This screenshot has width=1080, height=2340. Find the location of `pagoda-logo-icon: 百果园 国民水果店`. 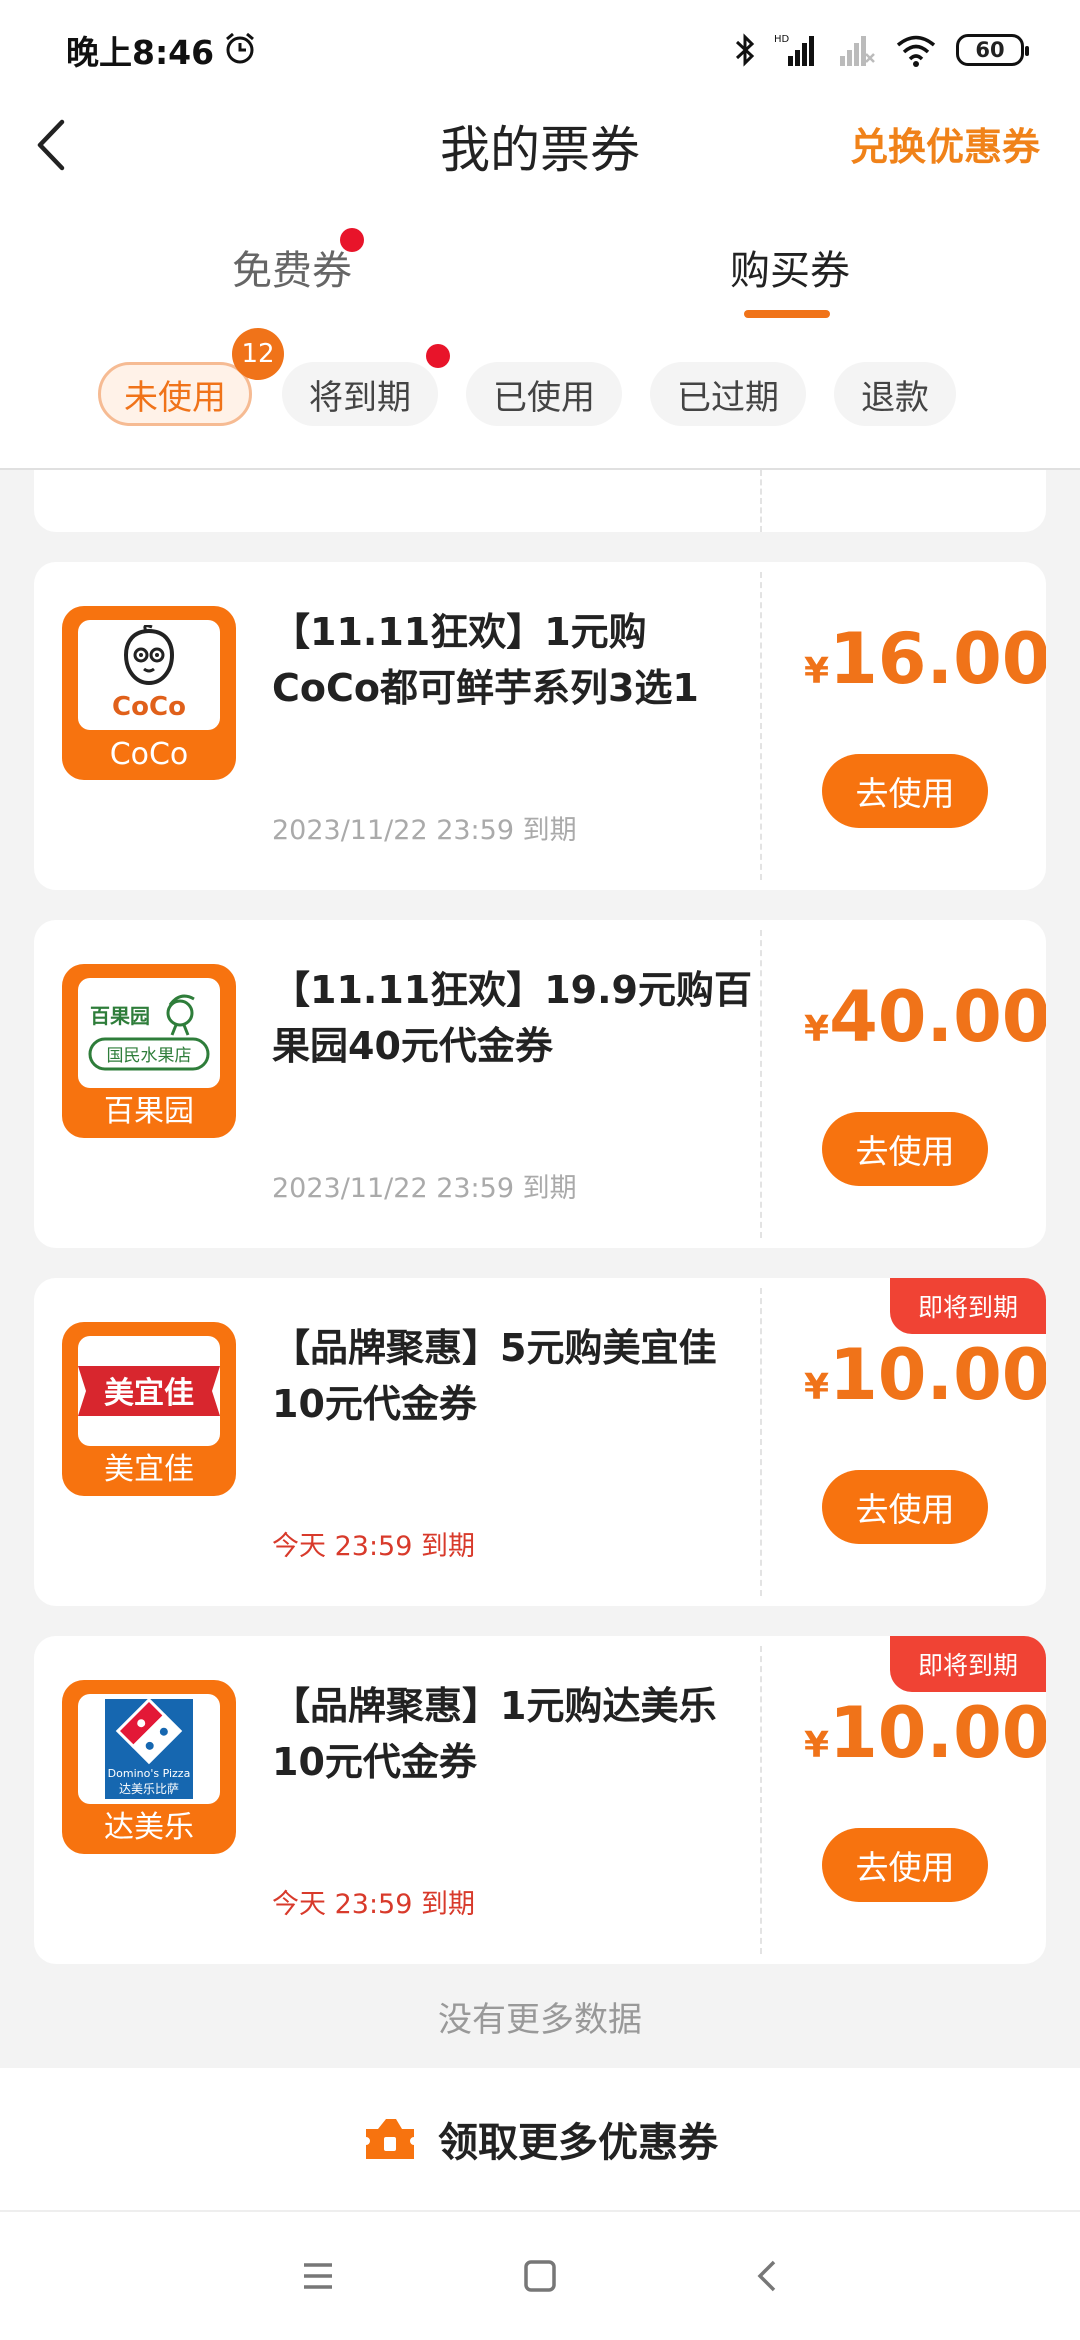

pagoda-logo-icon: 百果园 国民水果店 is located at coordinates (149, 1033).